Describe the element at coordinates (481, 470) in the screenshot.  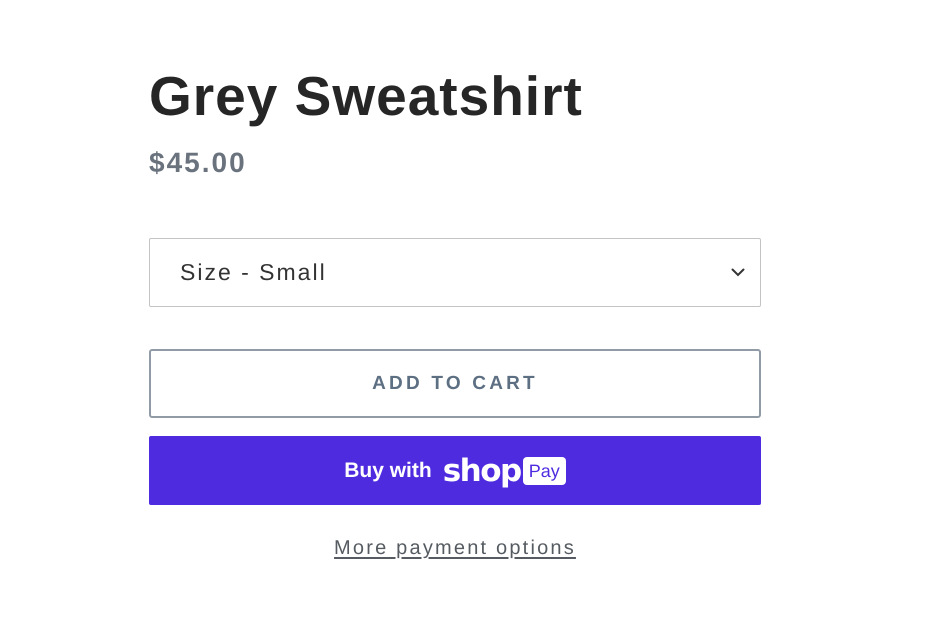
I see `shop-wordmark: shop` at that location.